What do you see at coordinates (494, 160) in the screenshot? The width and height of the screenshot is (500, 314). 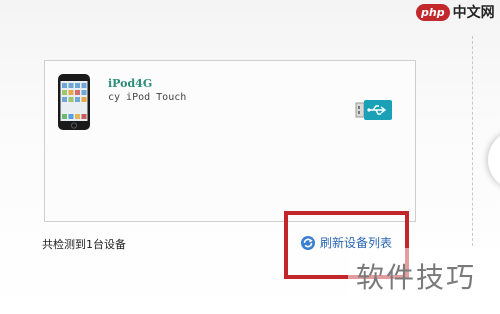 I see `side-panel-tab` at bounding box center [494, 160].